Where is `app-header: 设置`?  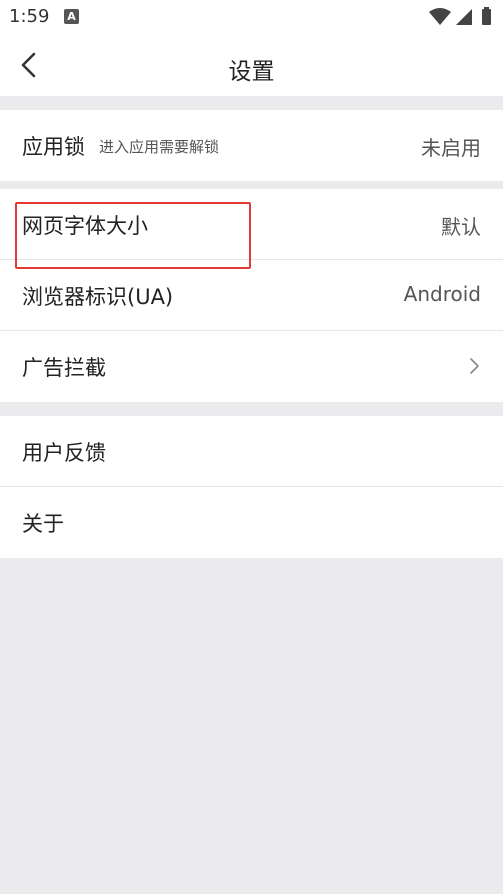 app-header: 设置 is located at coordinates (251, 65).